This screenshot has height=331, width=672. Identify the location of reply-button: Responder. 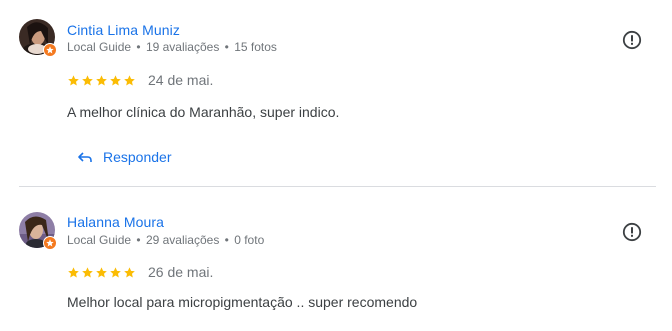
(124, 157).